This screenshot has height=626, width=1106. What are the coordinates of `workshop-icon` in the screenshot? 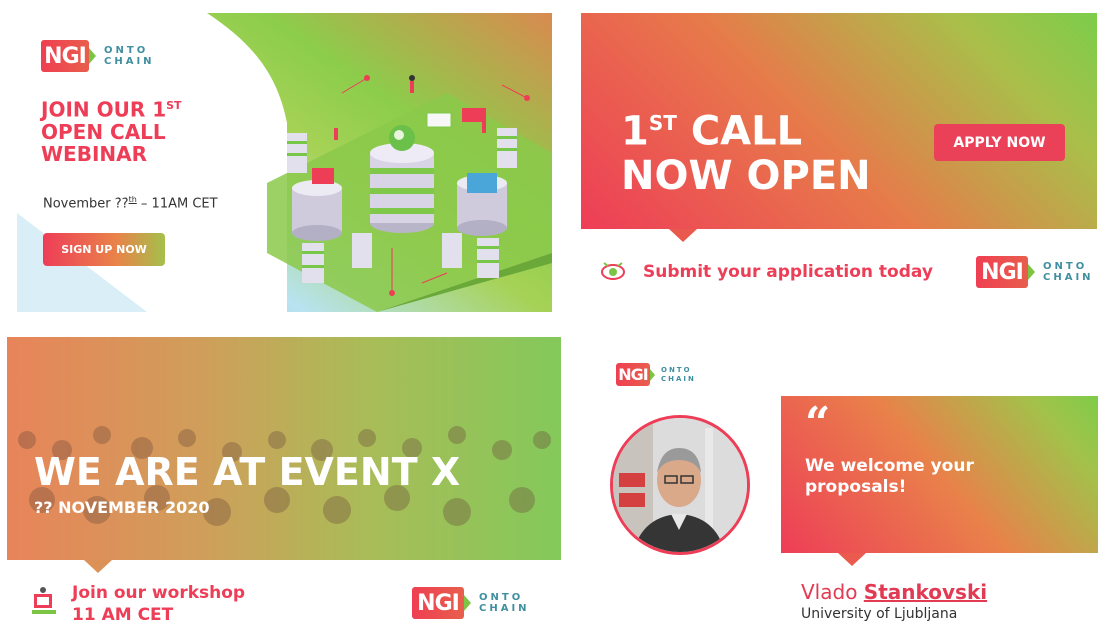 It's located at (44, 600).